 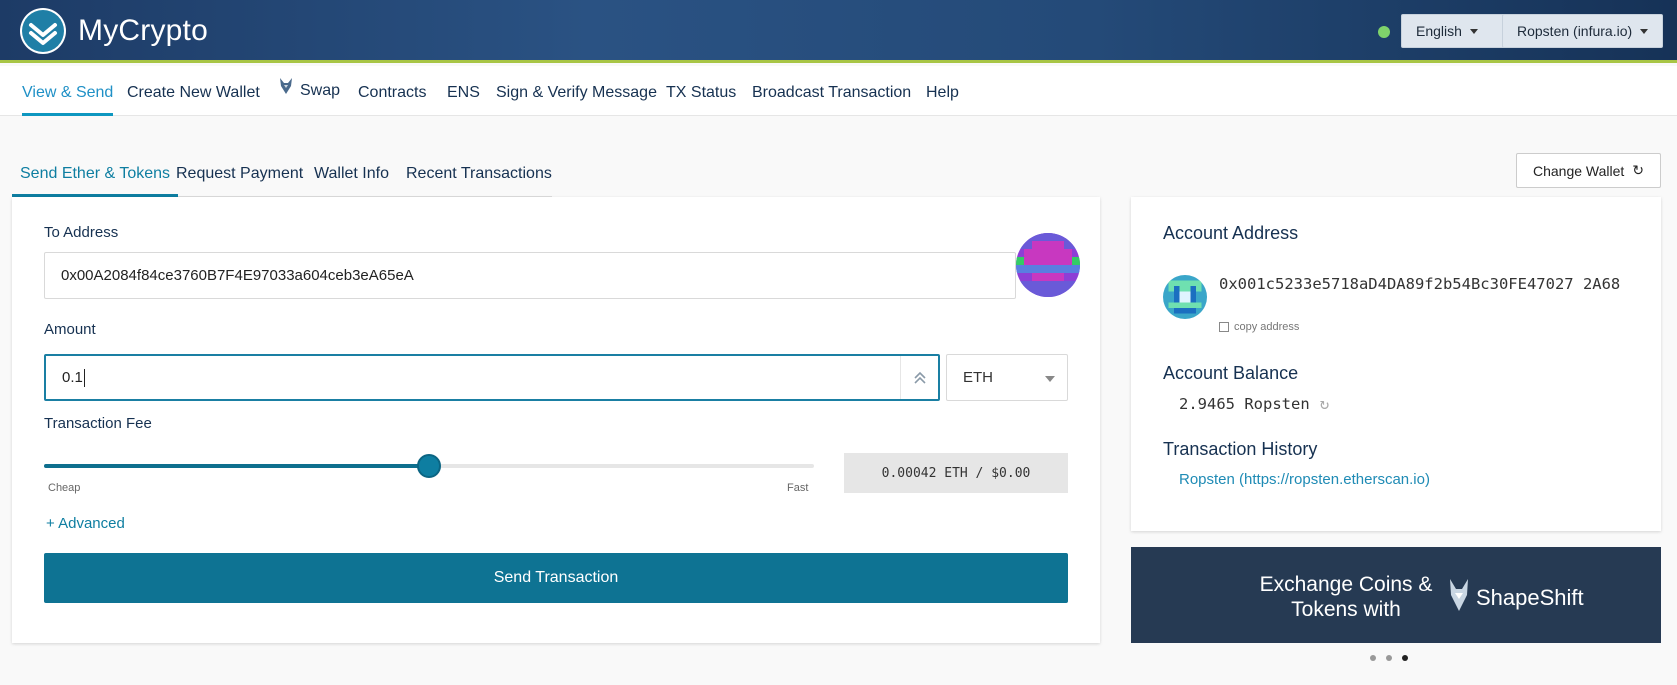 What do you see at coordinates (392, 91) in the screenshot?
I see `nav-contracts: Contracts` at bounding box center [392, 91].